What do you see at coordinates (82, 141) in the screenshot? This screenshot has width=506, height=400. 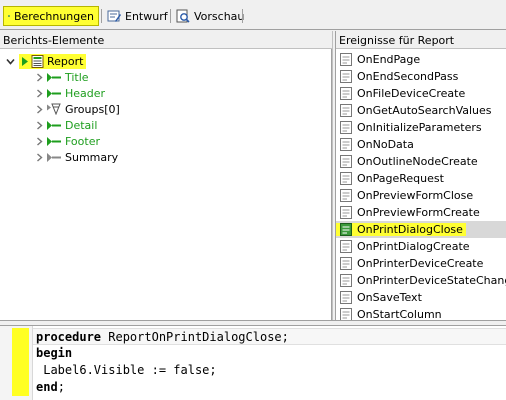 I see `tree-item-label: Footer` at bounding box center [82, 141].